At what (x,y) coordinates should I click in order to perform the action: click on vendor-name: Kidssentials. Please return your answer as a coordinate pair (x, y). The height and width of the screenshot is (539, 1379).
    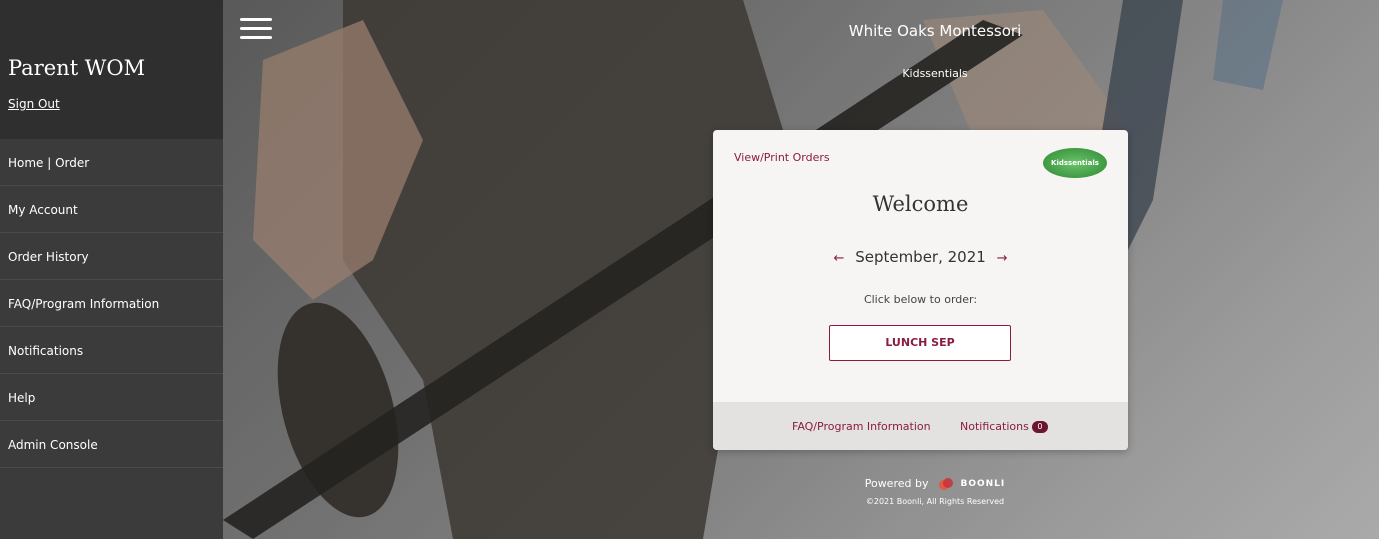
    Looking at the image, I should click on (935, 73).